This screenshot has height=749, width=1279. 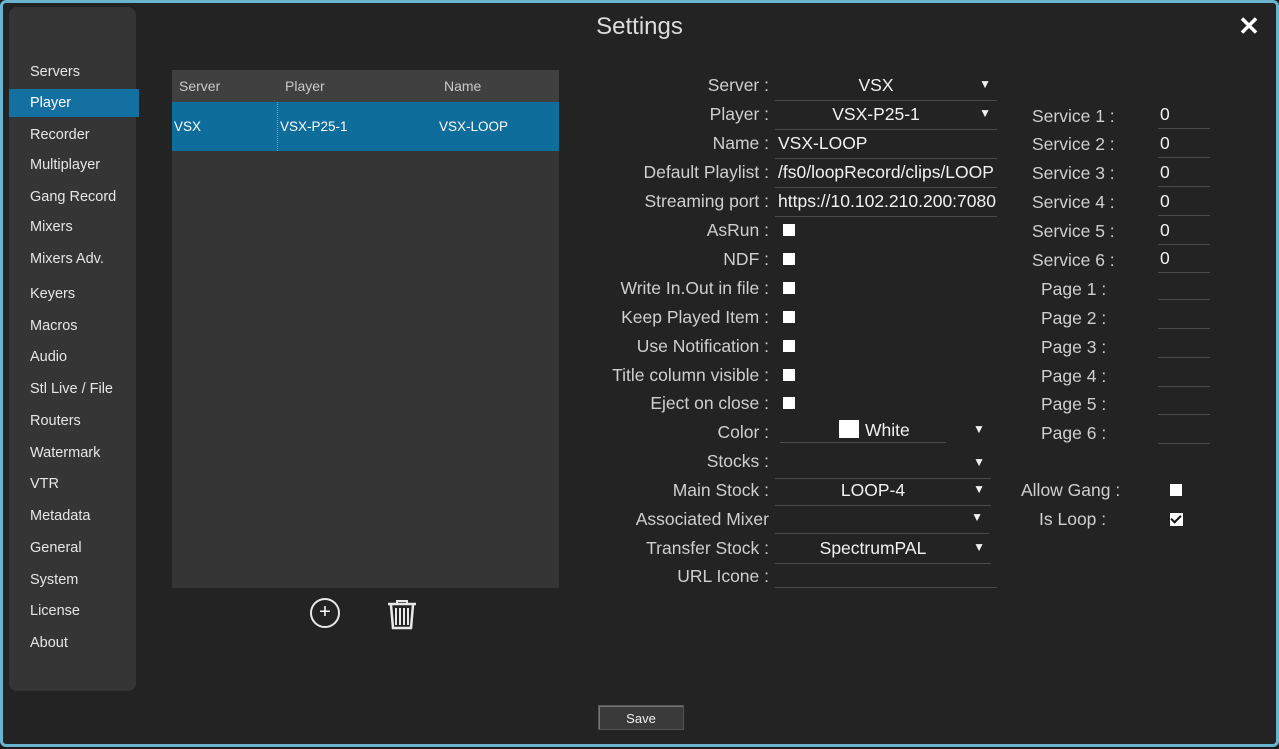 What do you see at coordinates (1073, 173) in the screenshot?
I see `service-3-label: Service 3 :` at bounding box center [1073, 173].